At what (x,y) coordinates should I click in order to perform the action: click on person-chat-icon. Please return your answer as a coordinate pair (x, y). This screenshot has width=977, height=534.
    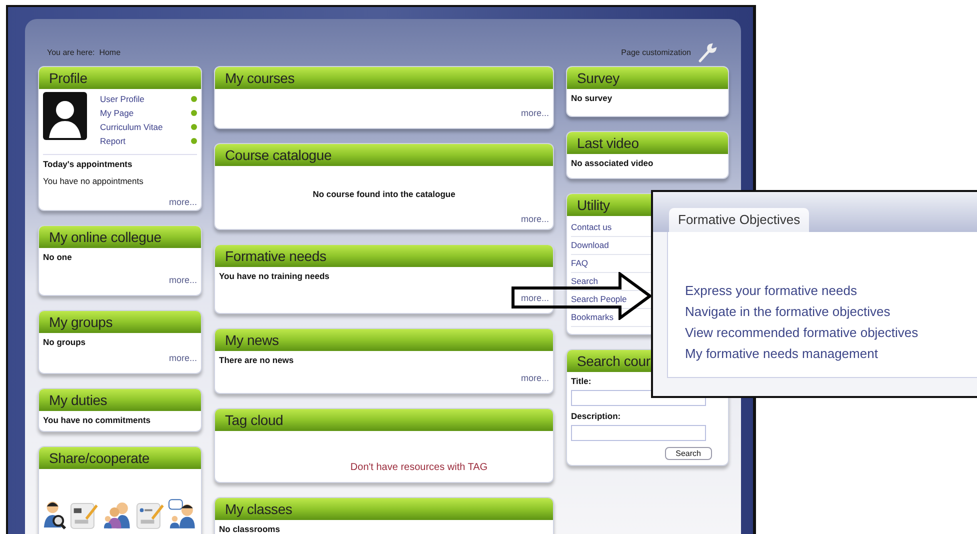
    Looking at the image, I should click on (182, 514).